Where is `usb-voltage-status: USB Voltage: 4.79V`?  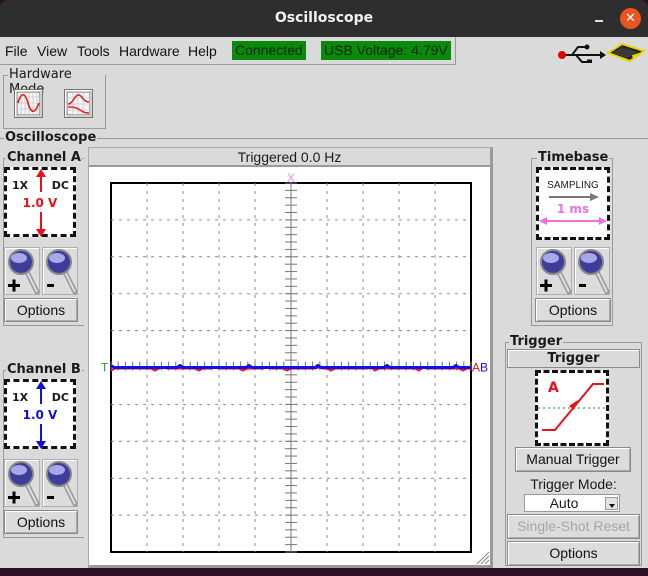 usb-voltage-status: USB Voltage: 4.79V is located at coordinates (386, 50).